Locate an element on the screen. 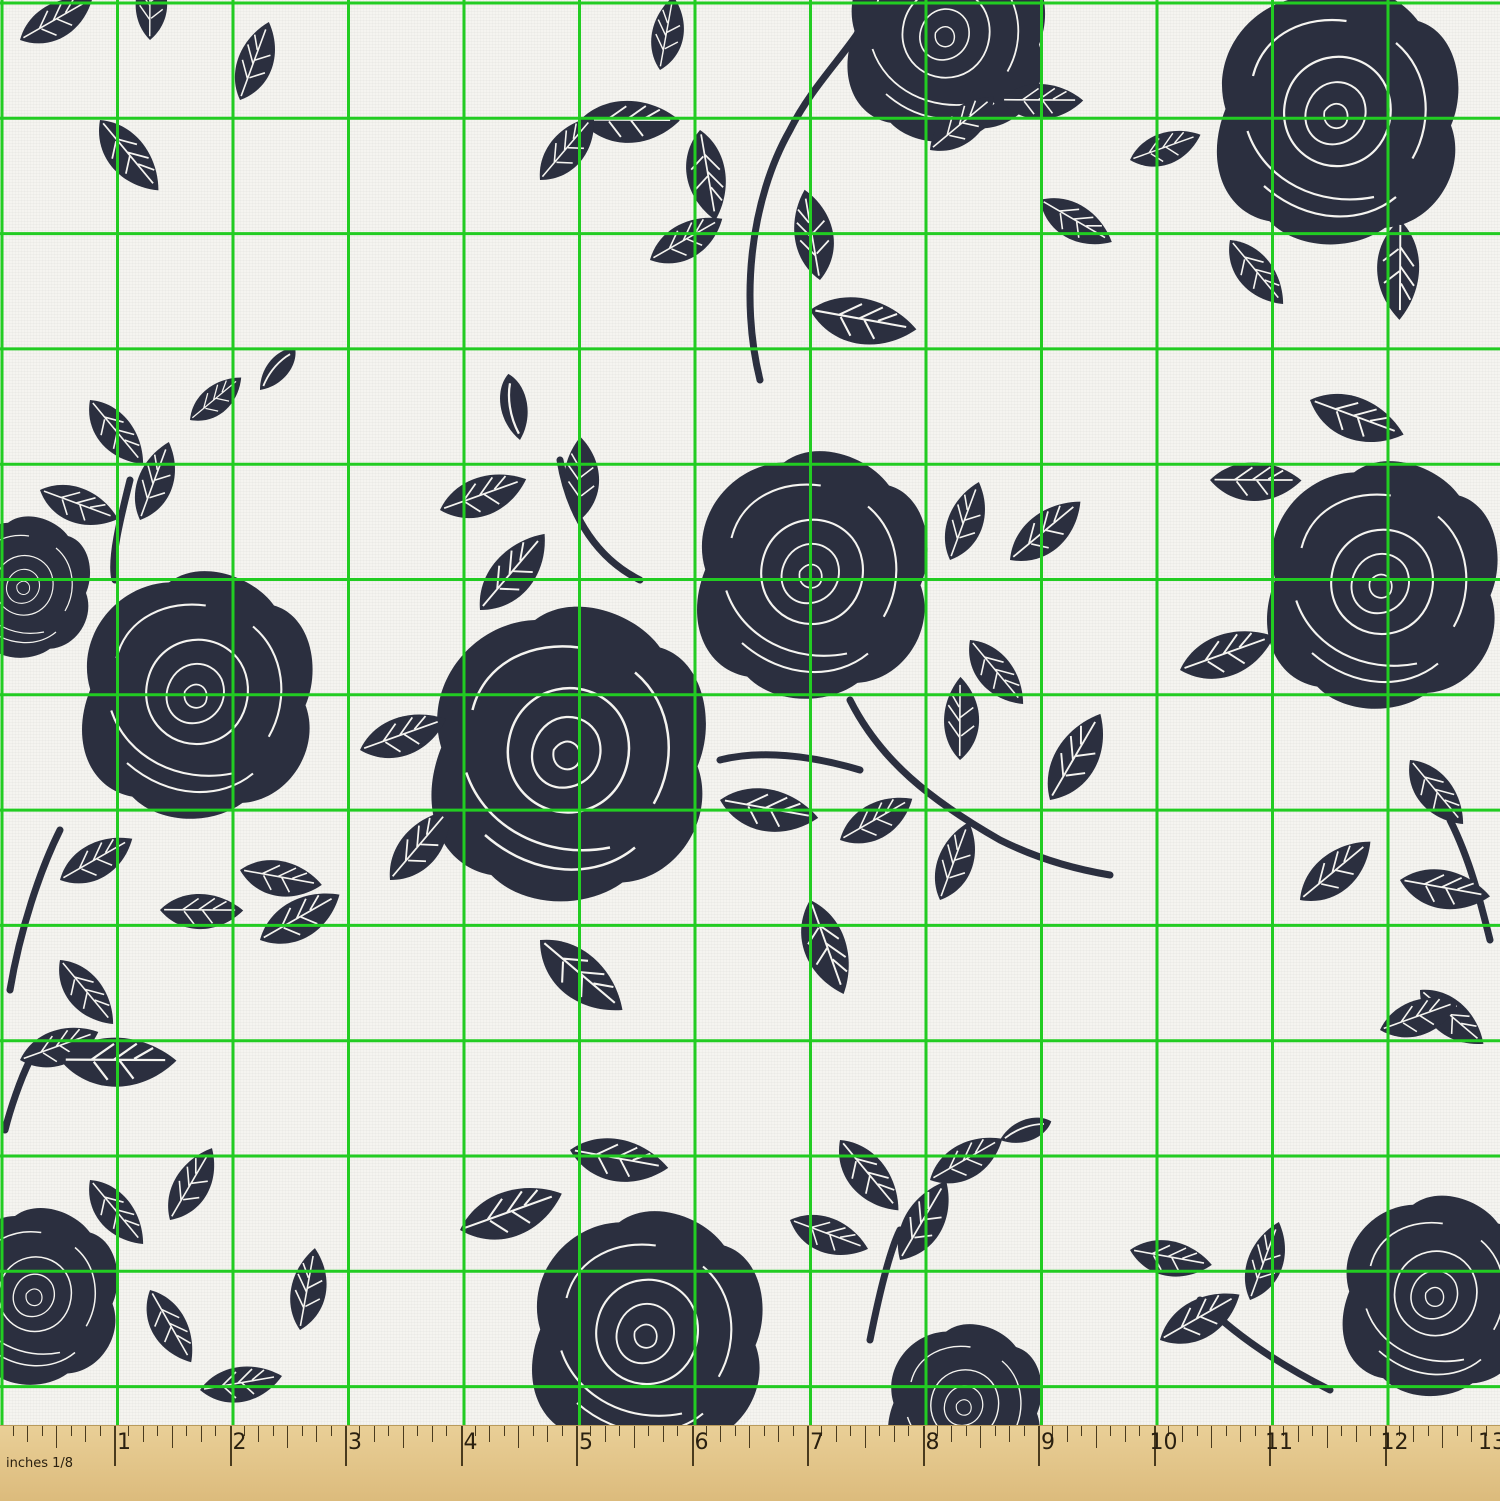 The height and width of the screenshot is (1501, 1500). ruler-number: 9 is located at coordinates (1048, 1442).